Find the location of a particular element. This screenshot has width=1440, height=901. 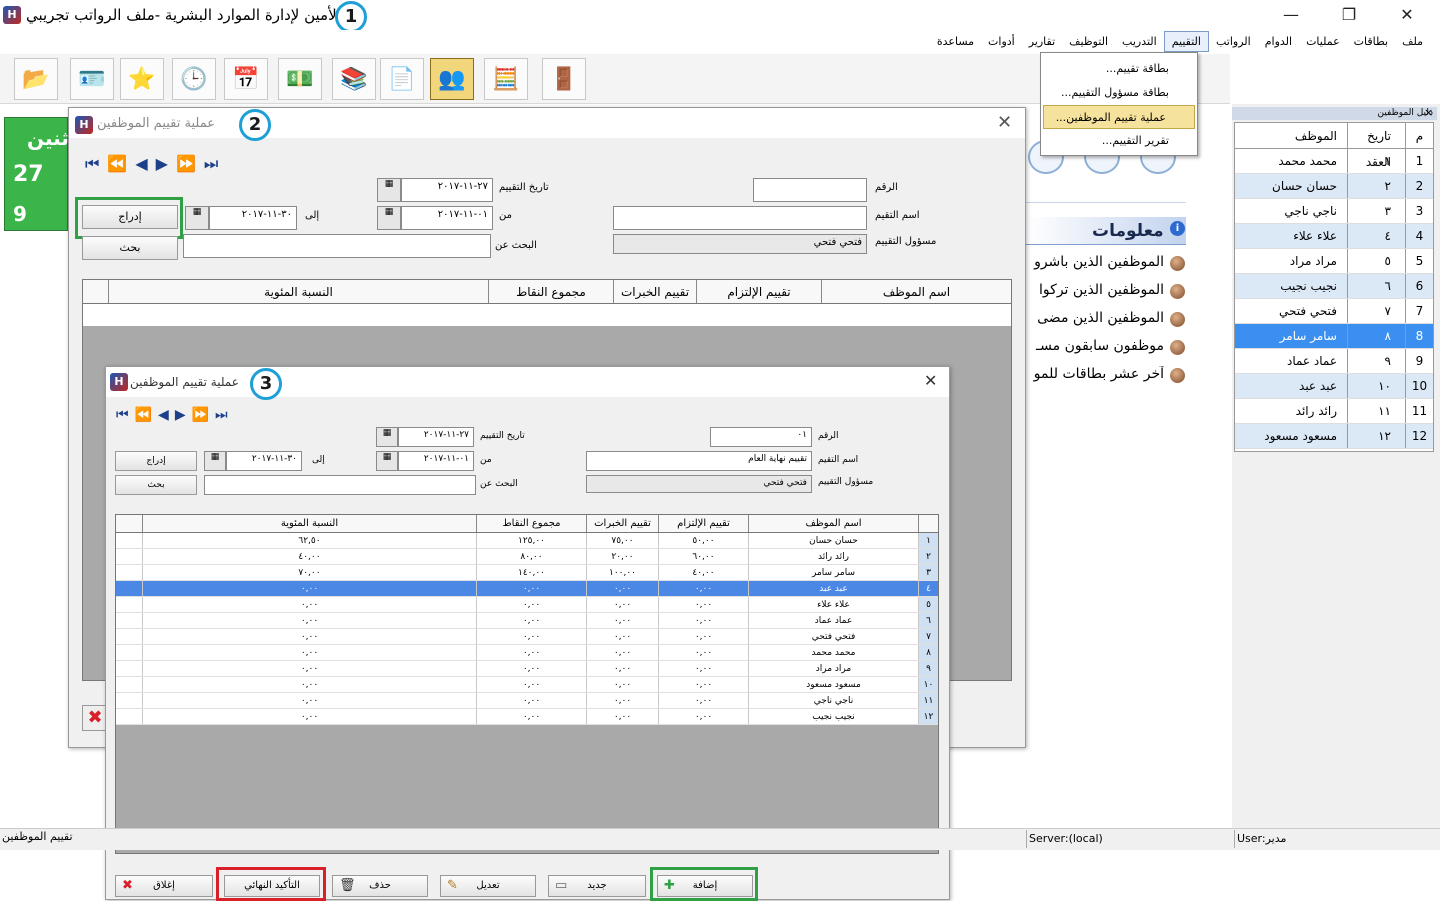

grid-col-2: تقييم الخبرات is located at coordinates (654, 291).